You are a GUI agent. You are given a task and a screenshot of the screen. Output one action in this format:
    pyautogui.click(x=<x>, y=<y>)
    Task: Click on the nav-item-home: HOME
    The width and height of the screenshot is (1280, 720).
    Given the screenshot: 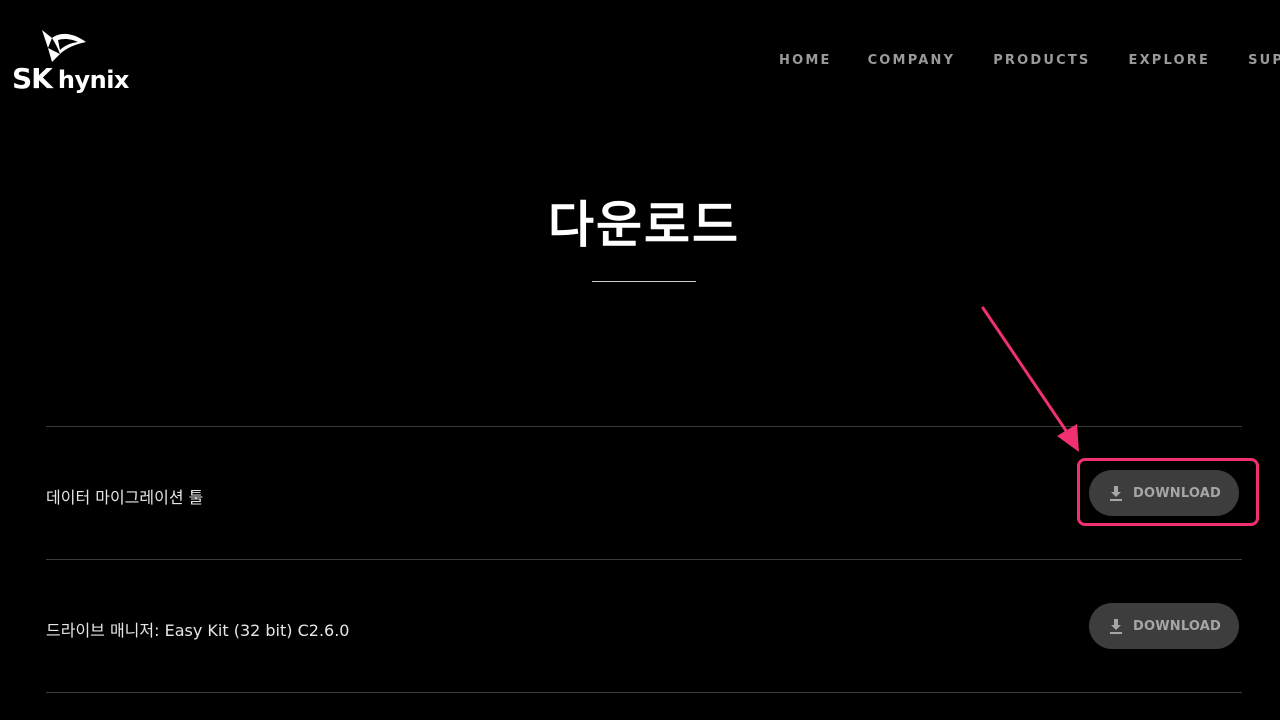 What is the action you would take?
    pyautogui.click(x=805, y=60)
    